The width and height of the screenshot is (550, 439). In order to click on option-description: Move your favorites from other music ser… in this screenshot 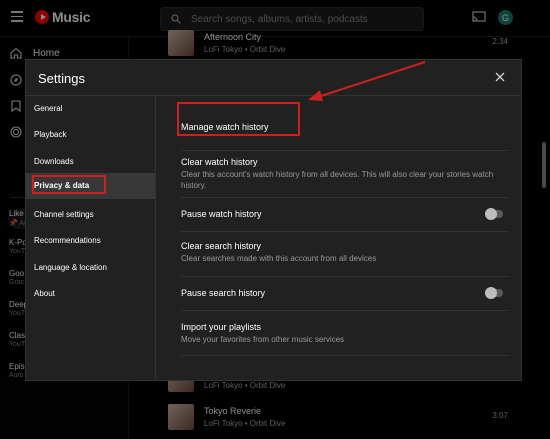, I will do `click(263, 339)`.